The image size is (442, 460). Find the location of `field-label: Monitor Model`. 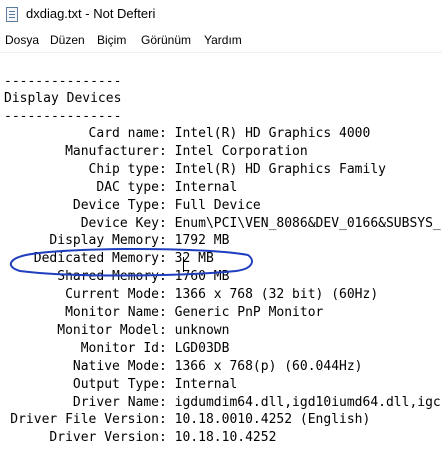

field-label: Monitor Model is located at coordinates (108, 330).